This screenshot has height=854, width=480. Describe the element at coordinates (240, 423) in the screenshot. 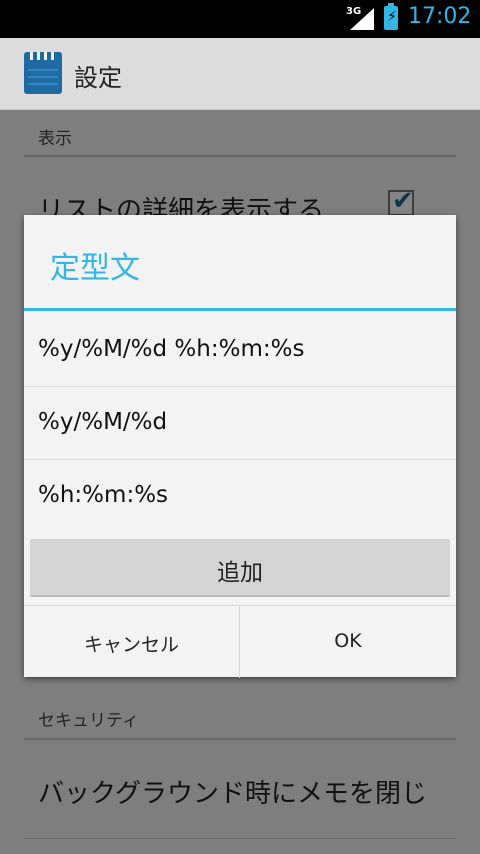

I see `list-item: %y/%M/%d` at that location.